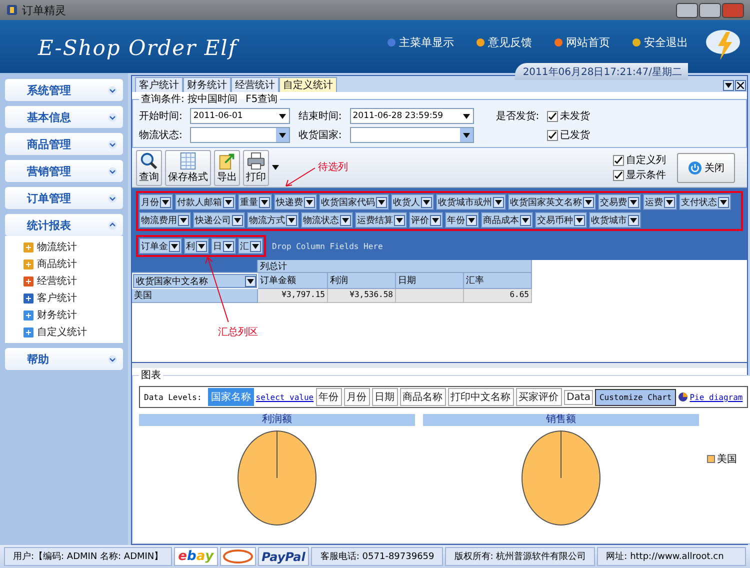  I want to click on sidebar-group: 系统管理, so click(64, 90).